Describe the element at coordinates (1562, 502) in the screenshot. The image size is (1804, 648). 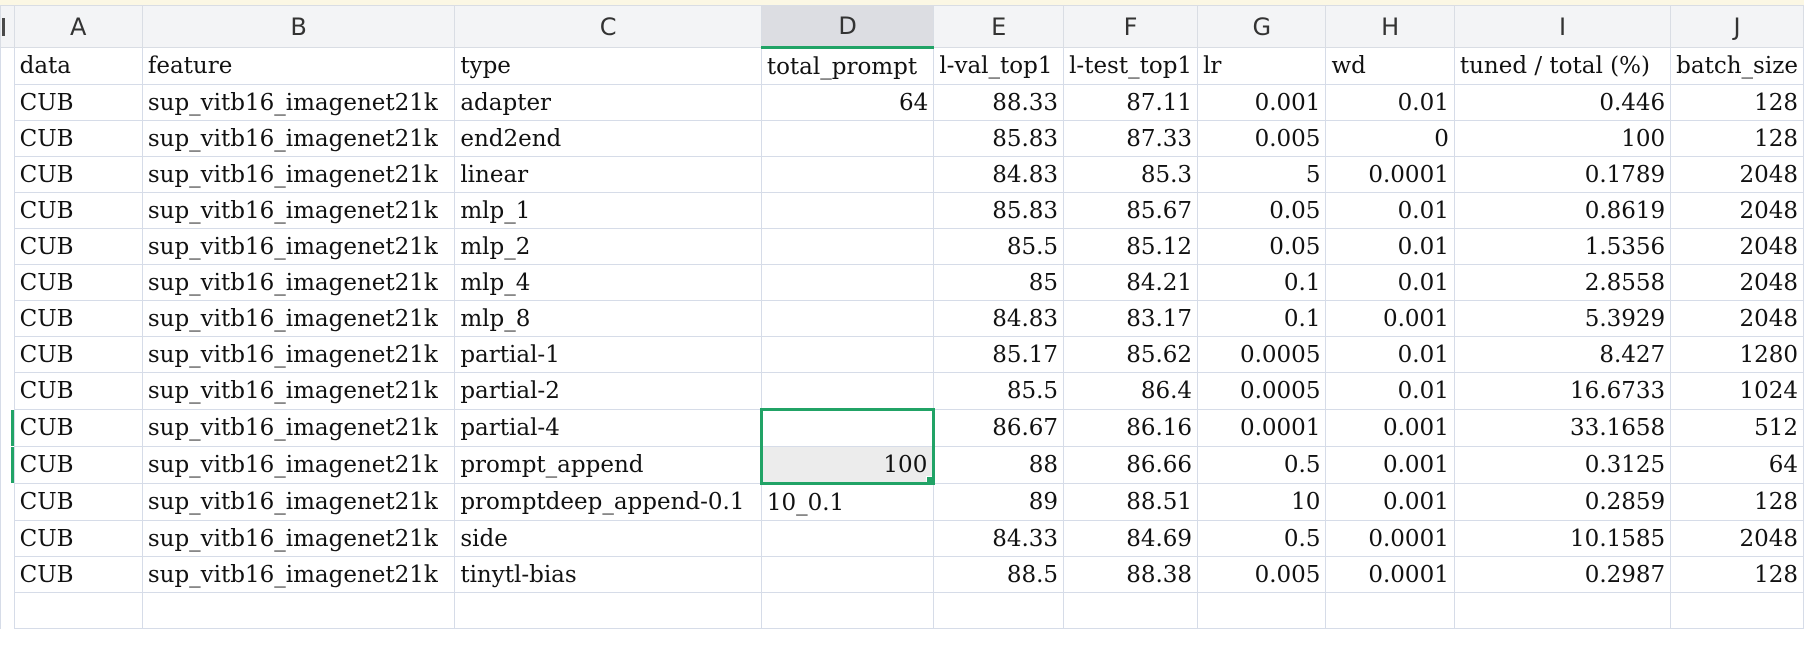
I see `table-cell: 0.2859` at that location.